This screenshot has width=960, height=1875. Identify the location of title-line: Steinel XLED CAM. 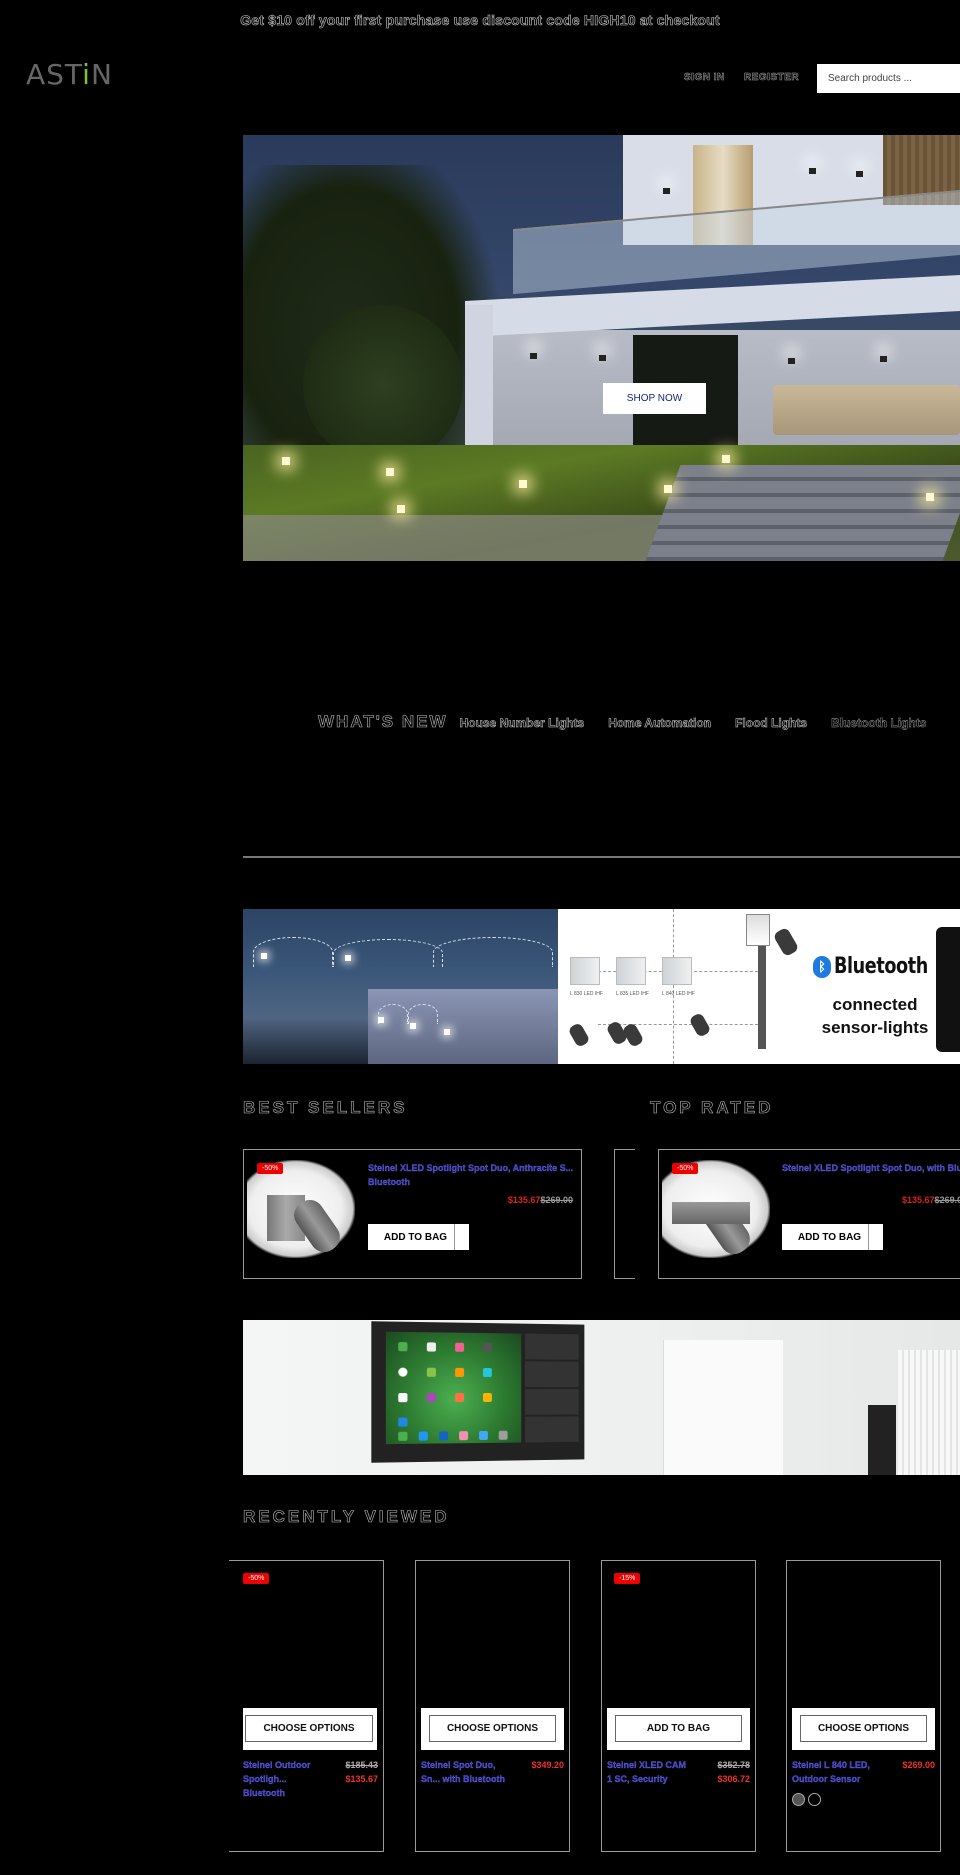
(647, 1765).